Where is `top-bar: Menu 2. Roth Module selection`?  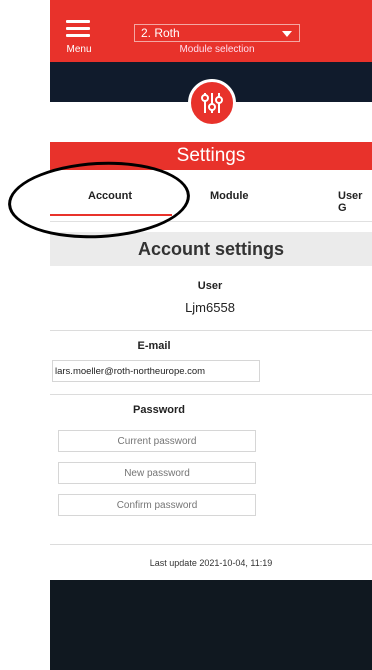 top-bar: Menu 2. Roth Module selection is located at coordinates (211, 31).